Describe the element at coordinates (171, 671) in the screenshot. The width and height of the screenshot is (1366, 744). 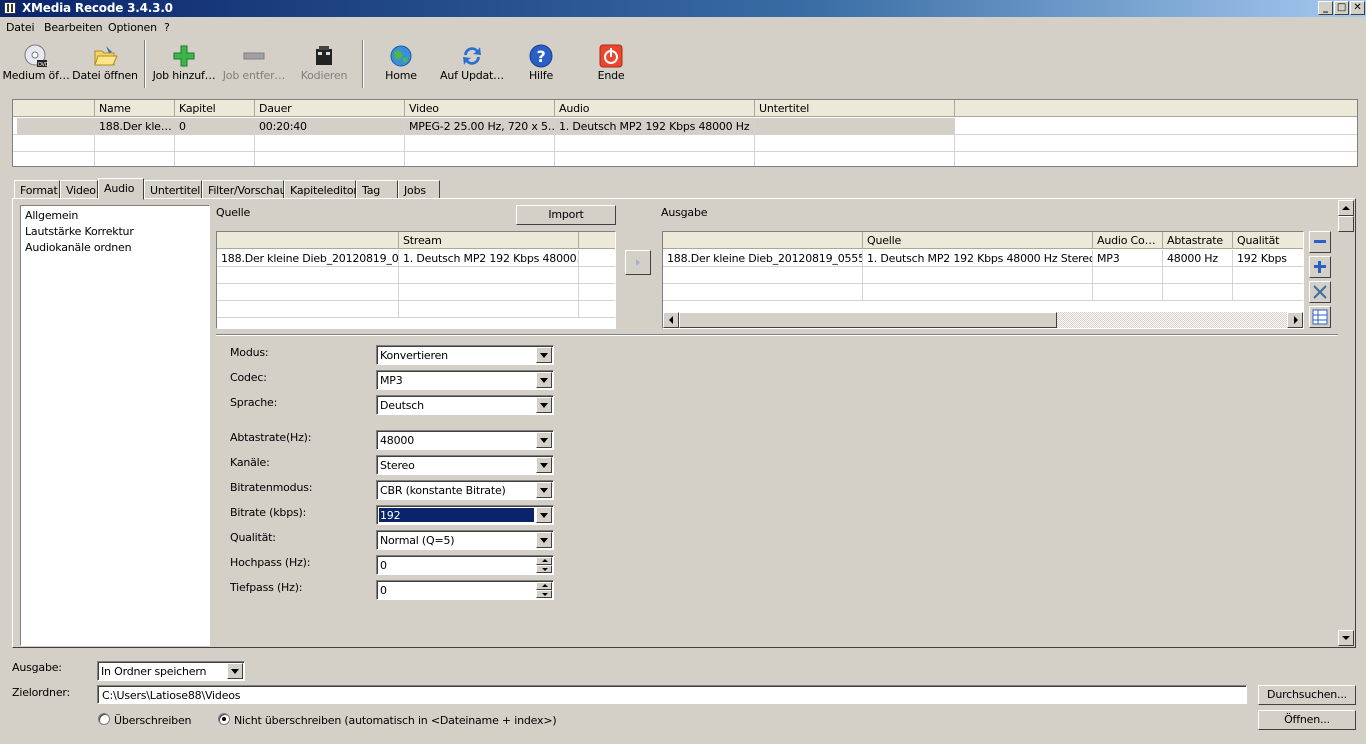
I see `output-mode-select: In Ordner speichern` at that location.